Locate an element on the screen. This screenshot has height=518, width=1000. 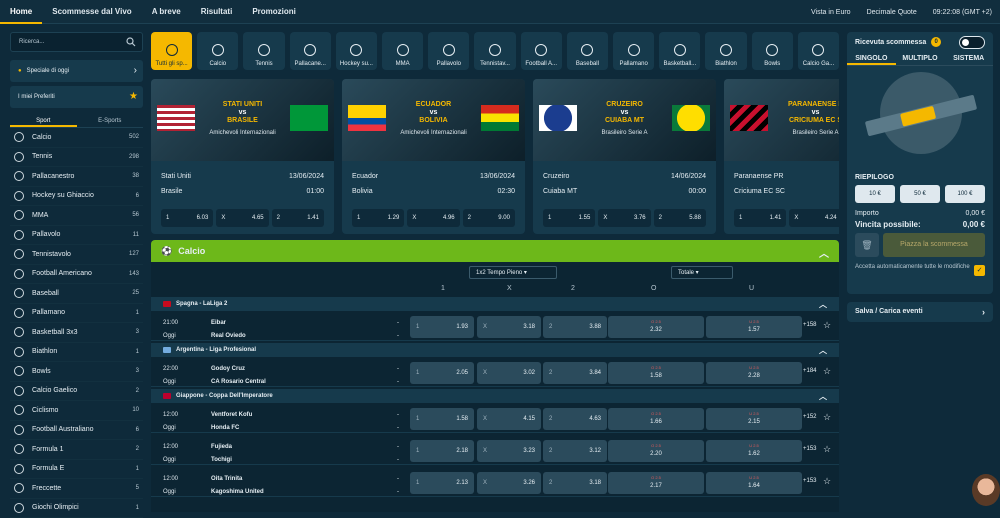
sport-filter-5: MMA is located at coordinates (402, 51).